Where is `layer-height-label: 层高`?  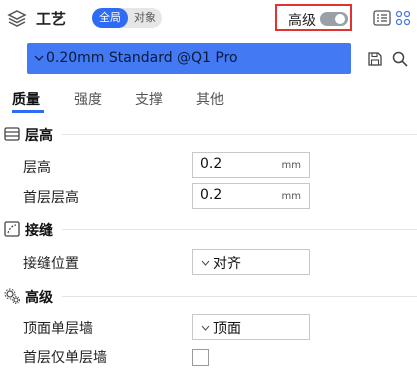 layer-height-label: 层高 is located at coordinates (37, 168).